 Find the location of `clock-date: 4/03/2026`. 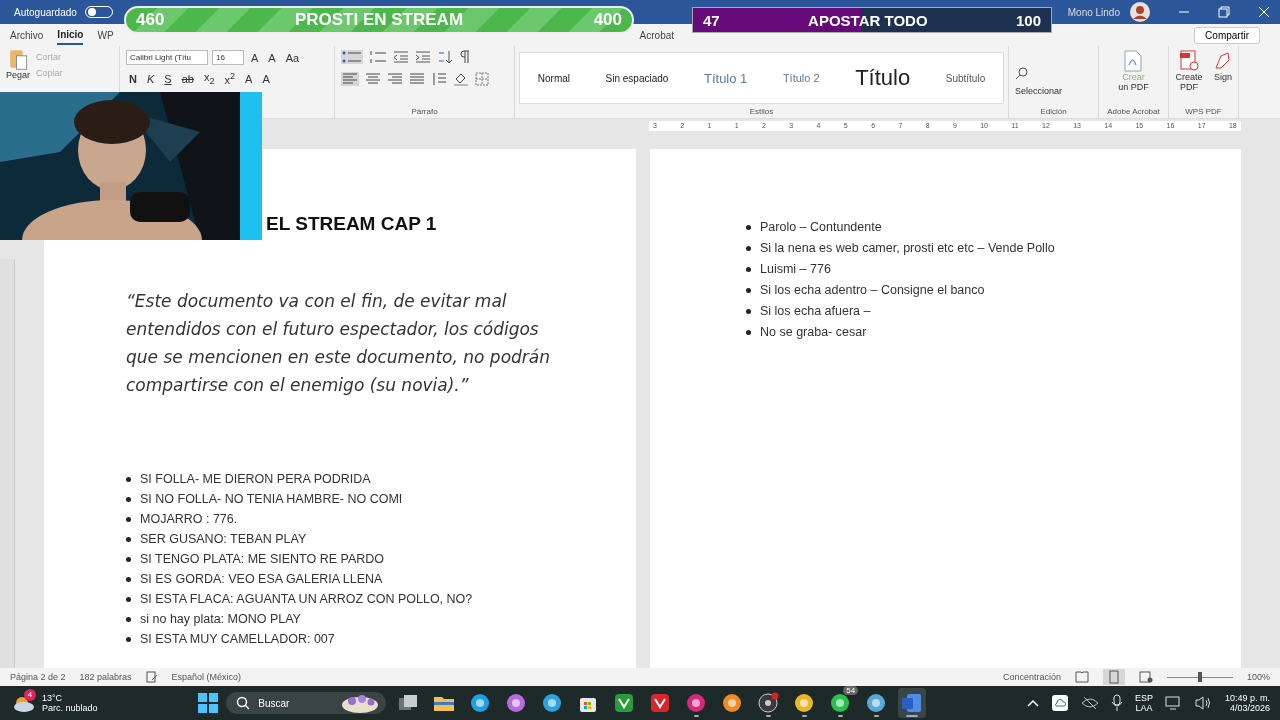

clock-date: 4/03/2026 is located at coordinates (1249, 708).